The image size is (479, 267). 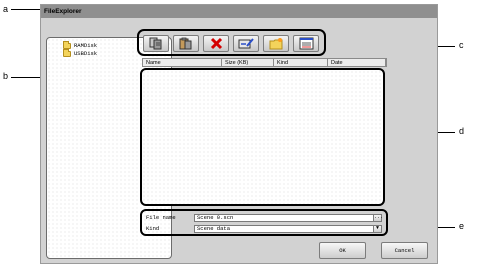 What do you see at coordinates (161, 217) in the screenshot?
I see `file-name-label: File name` at bounding box center [161, 217].